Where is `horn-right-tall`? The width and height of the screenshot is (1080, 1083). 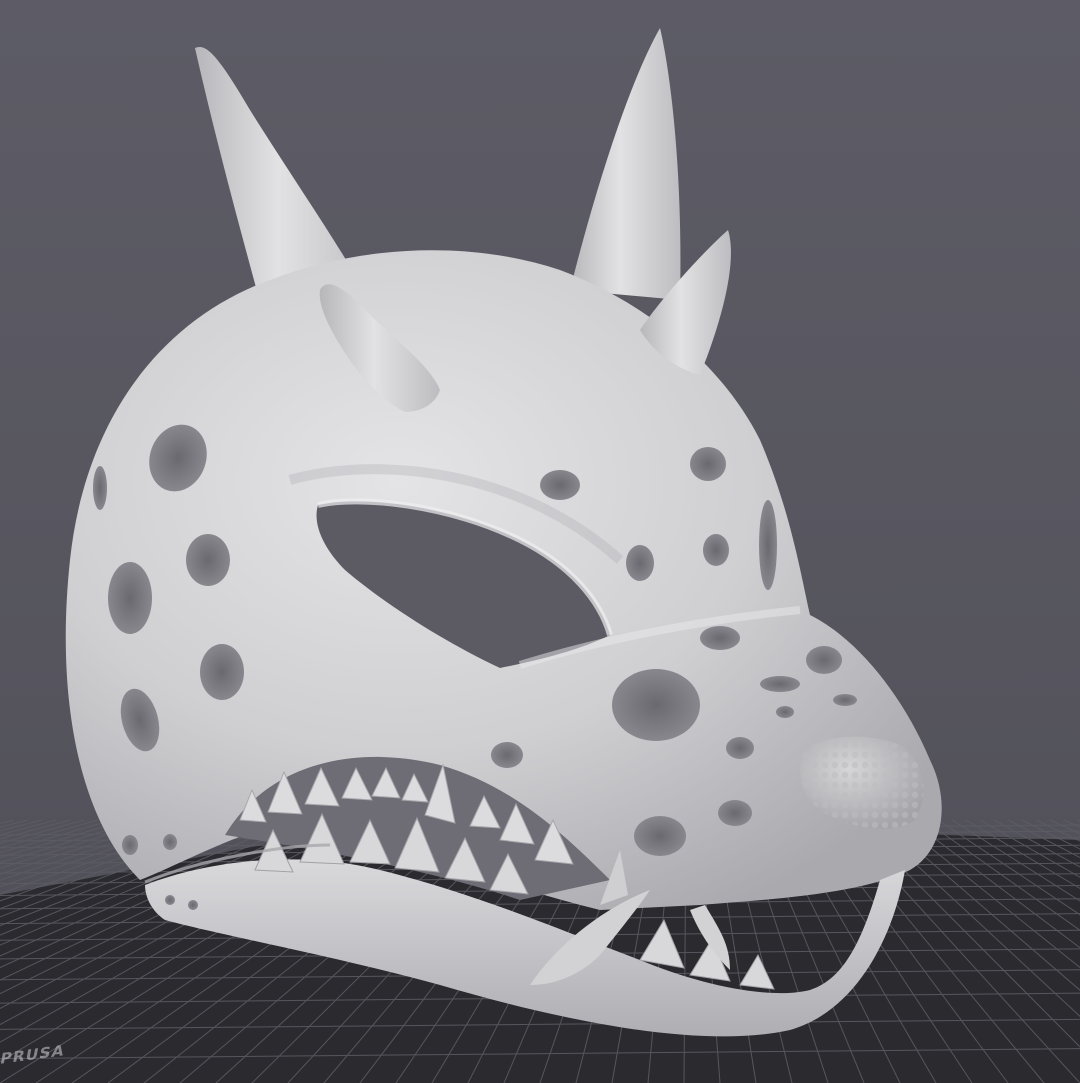
horn-right-tall is located at coordinates (625, 164).